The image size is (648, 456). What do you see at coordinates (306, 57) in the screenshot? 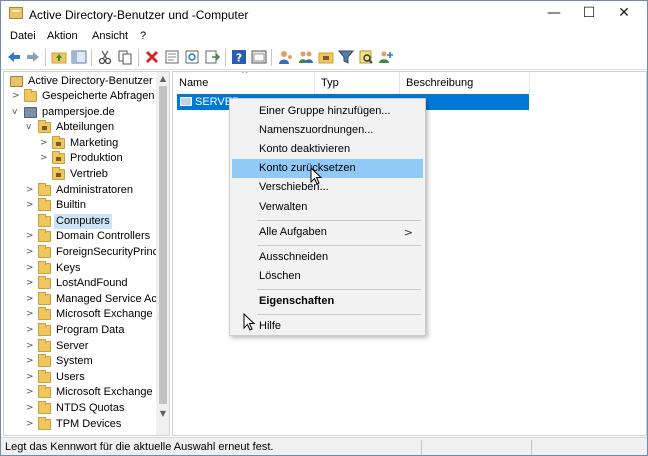
I see `group-icon` at bounding box center [306, 57].